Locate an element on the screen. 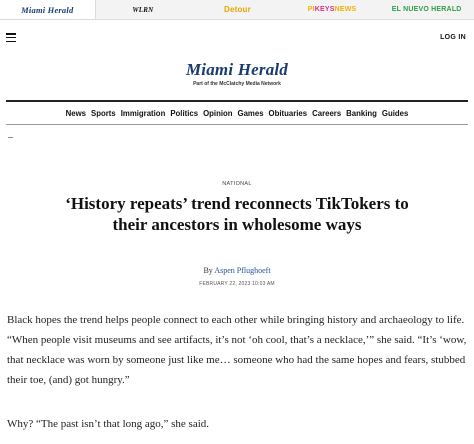 Image resolution: width=474 pixels, height=444 pixels. nav-item-opinion: Opinion is located at coordinates (217, 113).